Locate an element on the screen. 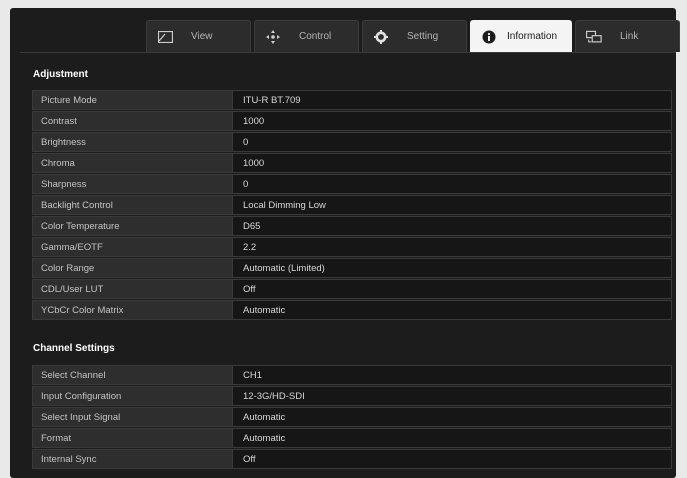 The width and height of the screenshot is (687, 478). table-row: Brightness 0 is located at coordinates (352, 142).